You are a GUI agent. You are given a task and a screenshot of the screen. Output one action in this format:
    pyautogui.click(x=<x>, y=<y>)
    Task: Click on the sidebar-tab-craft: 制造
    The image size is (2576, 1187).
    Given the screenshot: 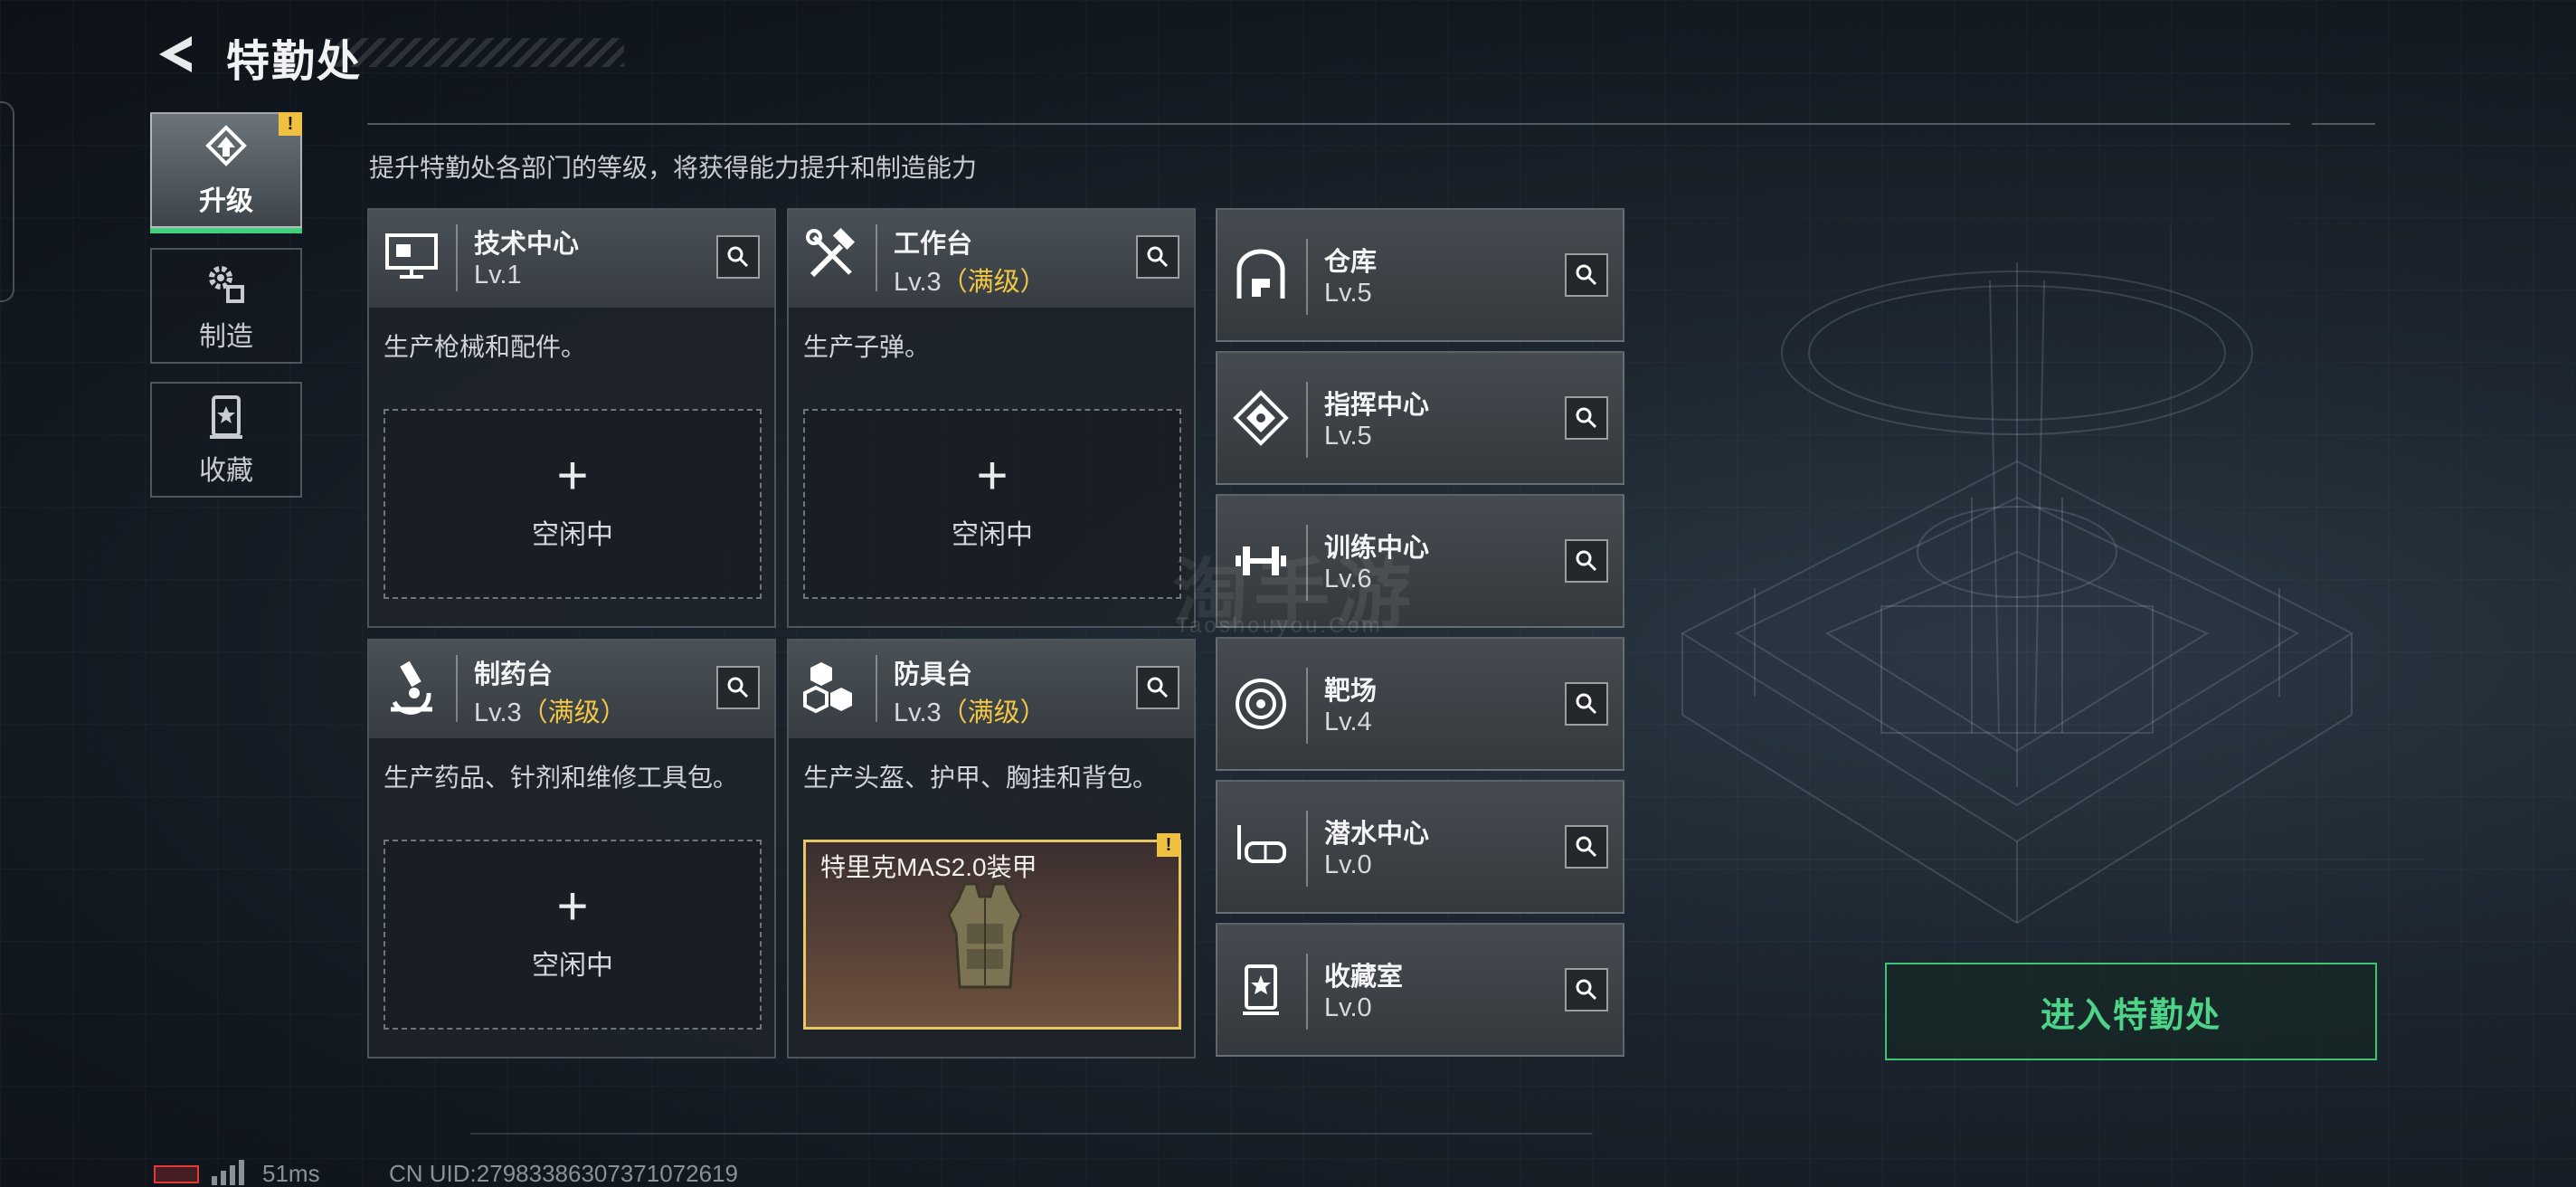 What is the action you would take?
    pyautogui.click(x=226, y=306)
    